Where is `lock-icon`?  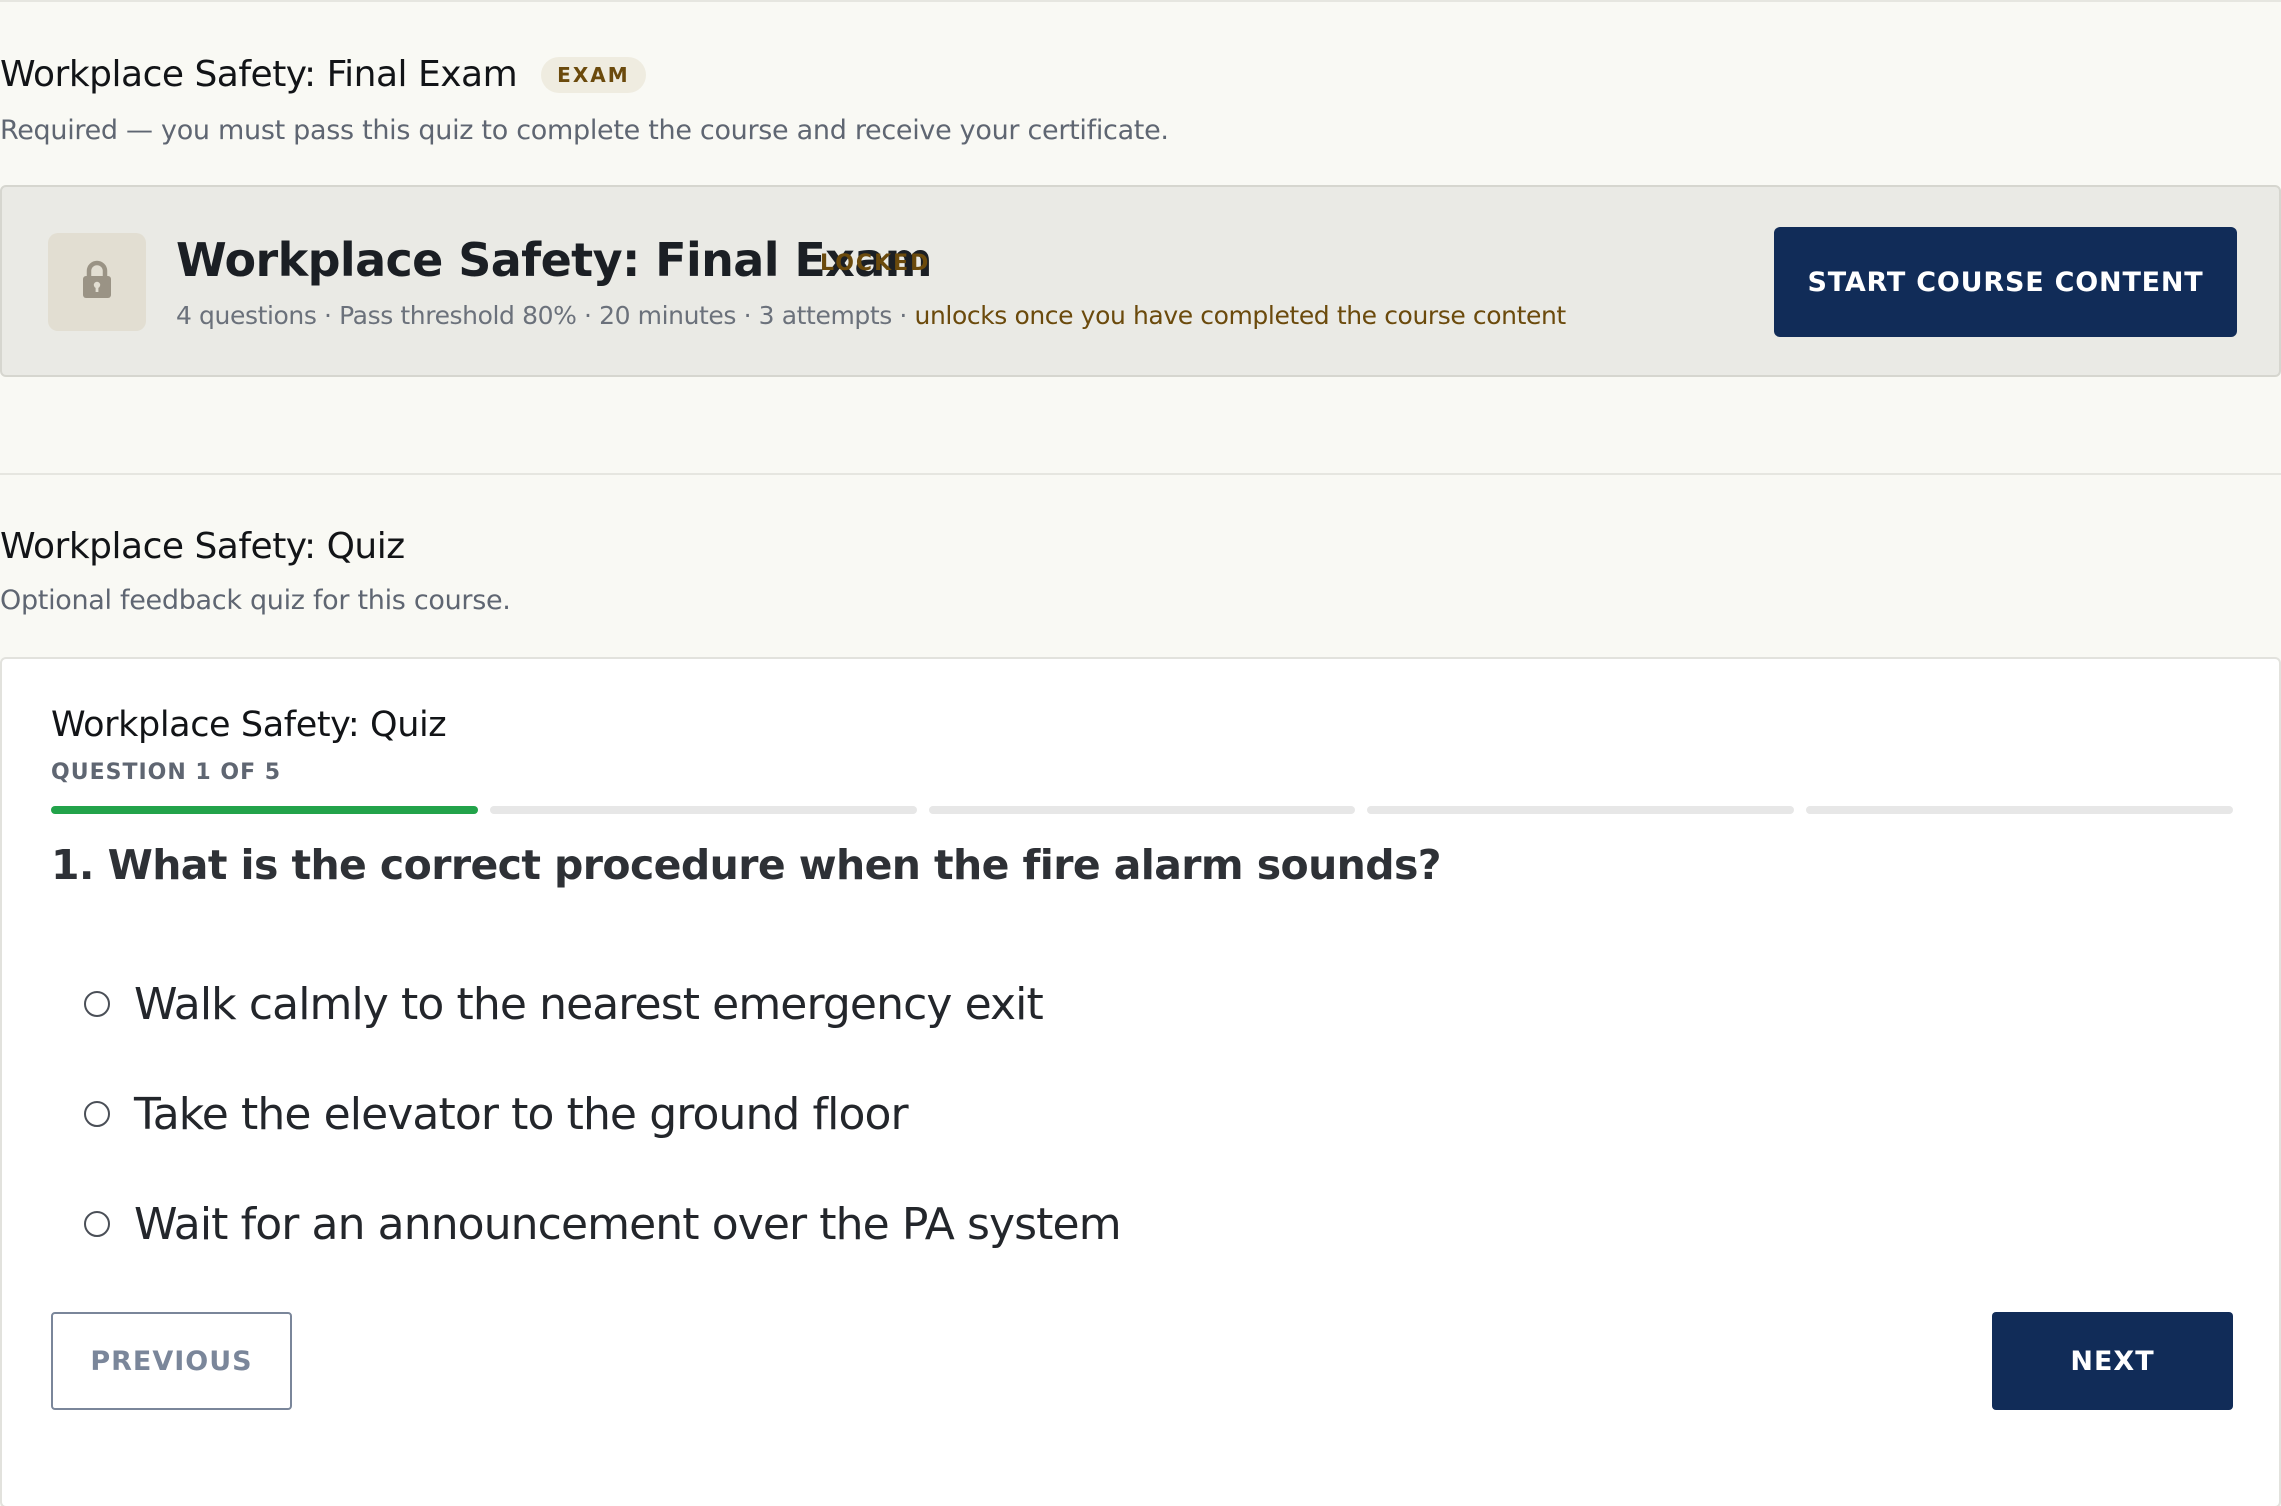
lock-icon is located at coordinates (97, 282).